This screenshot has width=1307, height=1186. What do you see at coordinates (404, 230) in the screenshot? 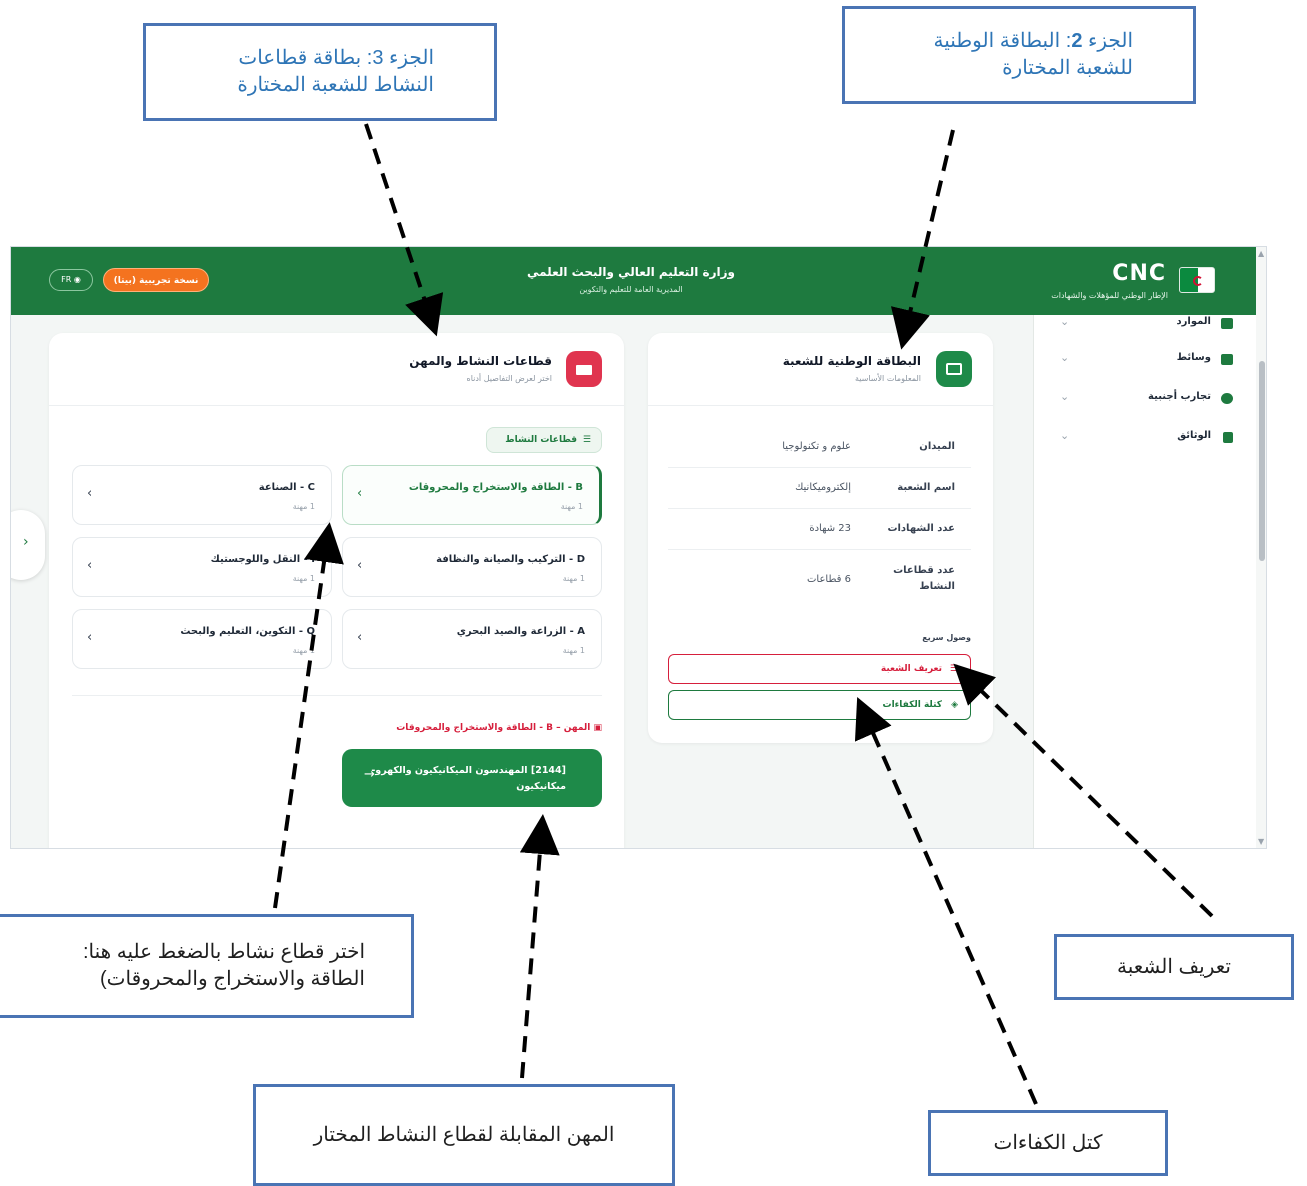
I see `arrow-part3` at bounding box center [404, 230].